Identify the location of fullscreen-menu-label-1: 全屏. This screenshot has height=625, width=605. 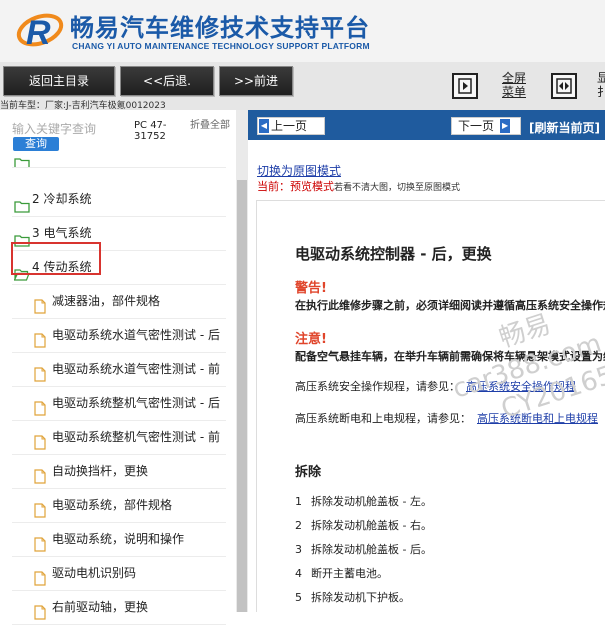
(513, 78).